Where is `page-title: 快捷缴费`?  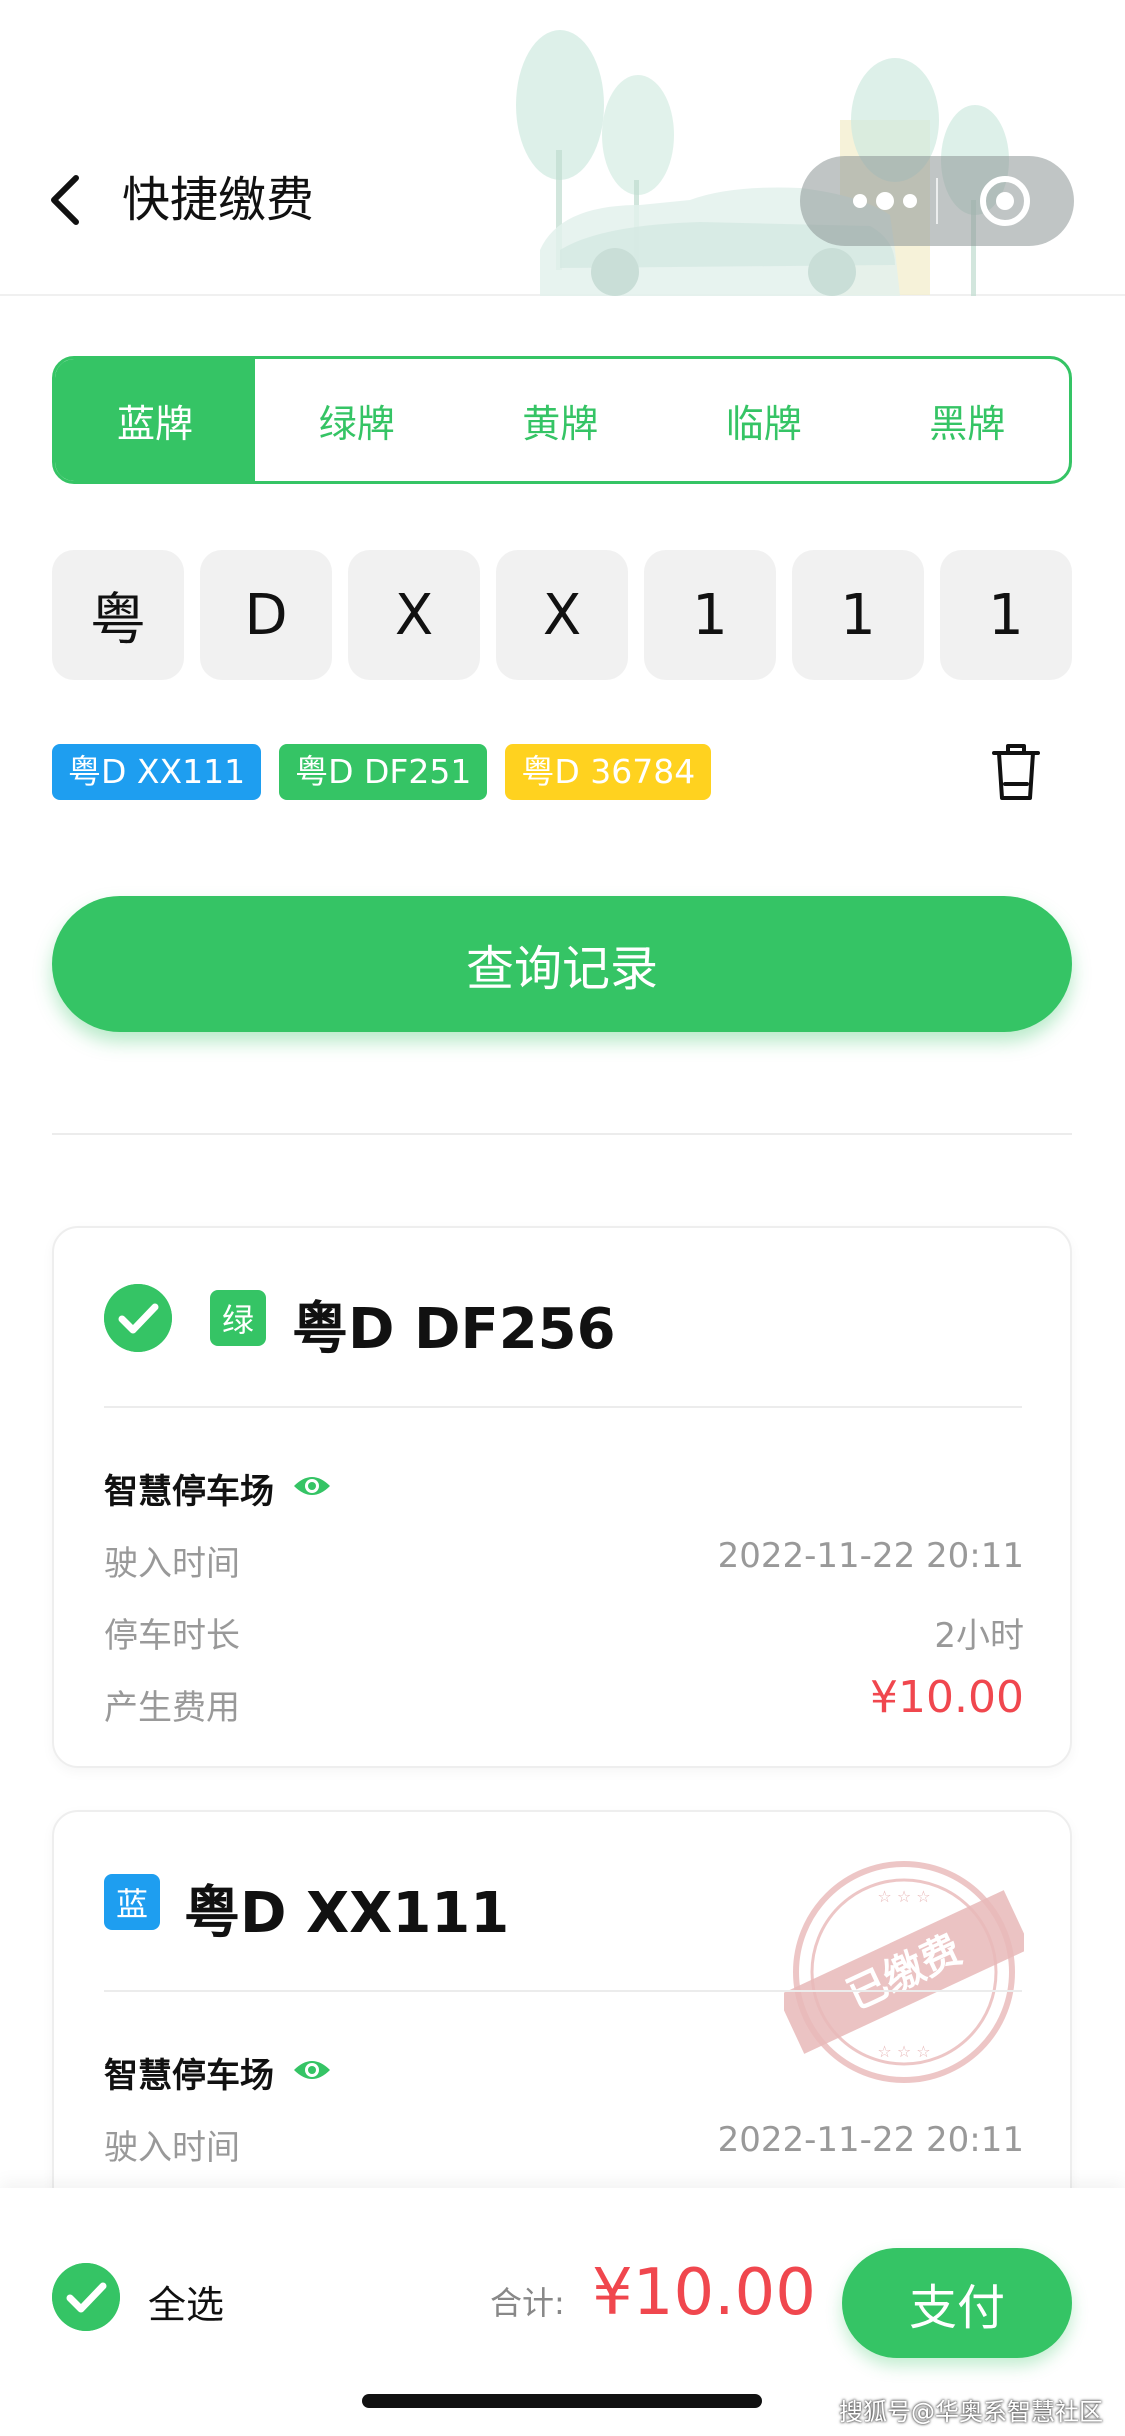 page-title: 快捷缴费 is located at coordinates (218, 200).